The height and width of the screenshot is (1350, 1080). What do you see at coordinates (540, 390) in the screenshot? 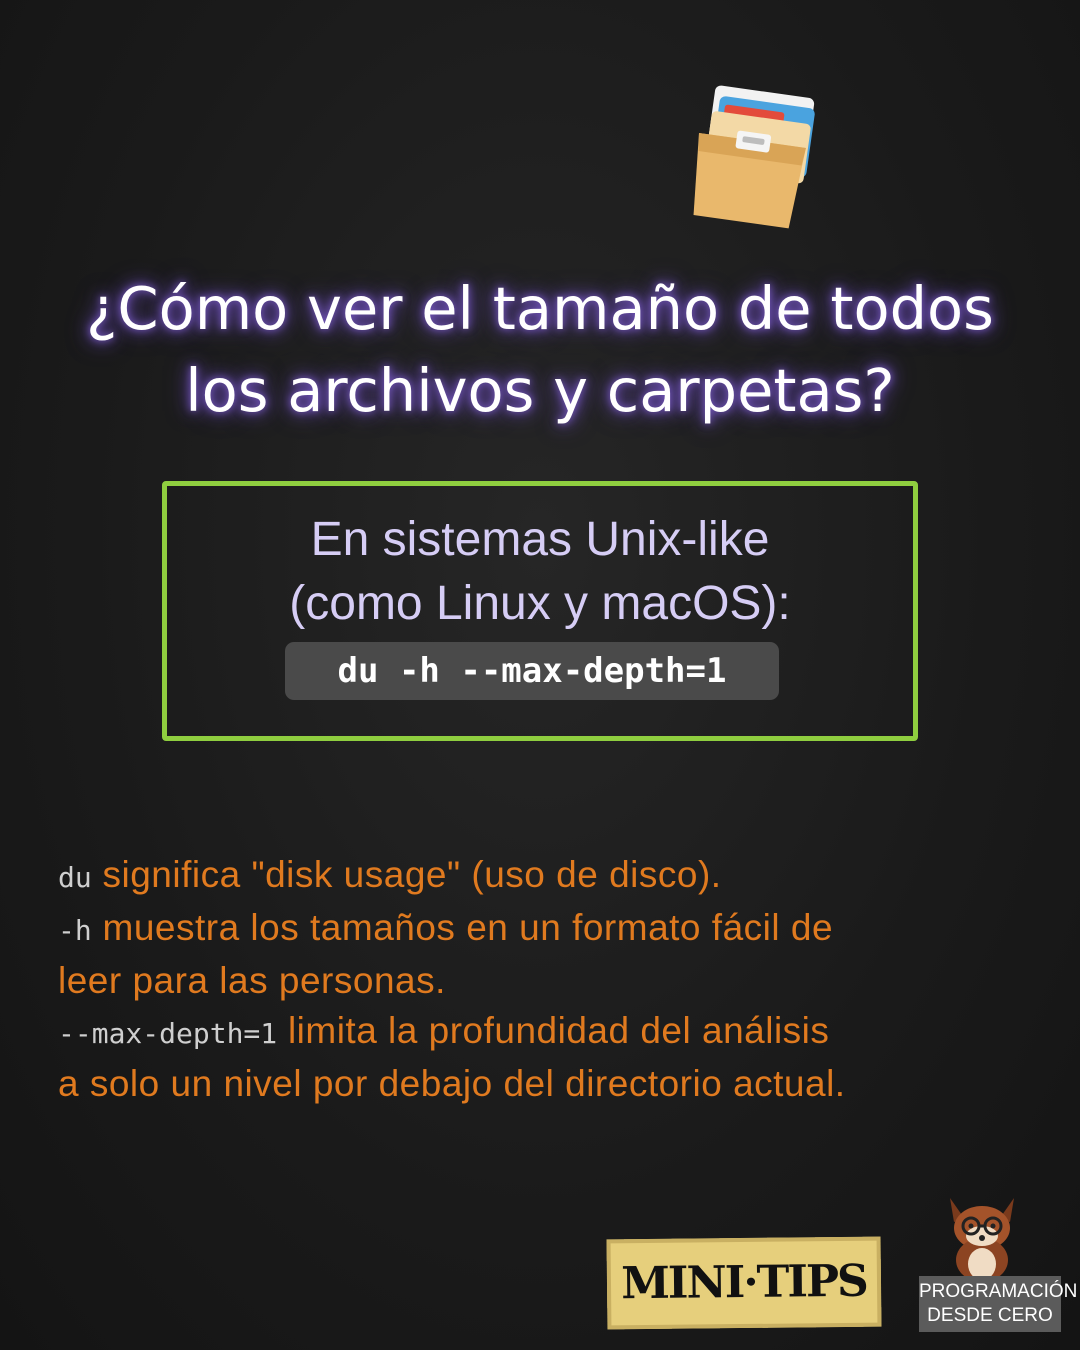
I see `title-line-2: los archivos y carpetas?` at bounding box center [540, 390].